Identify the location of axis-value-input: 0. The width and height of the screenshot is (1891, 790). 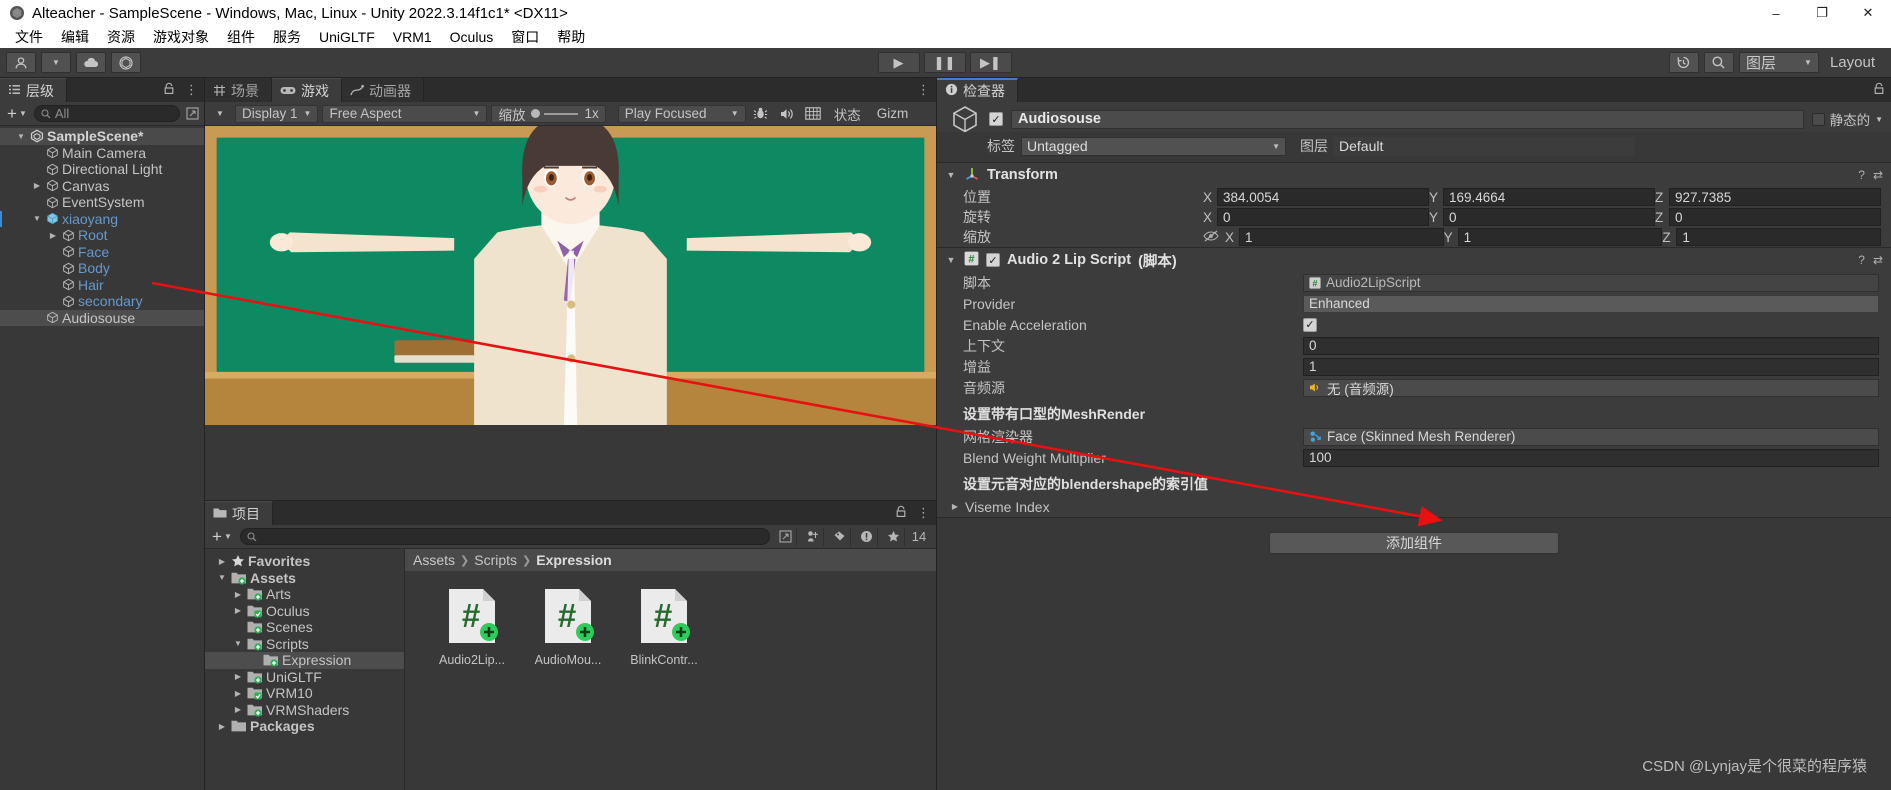
(1775, 217).